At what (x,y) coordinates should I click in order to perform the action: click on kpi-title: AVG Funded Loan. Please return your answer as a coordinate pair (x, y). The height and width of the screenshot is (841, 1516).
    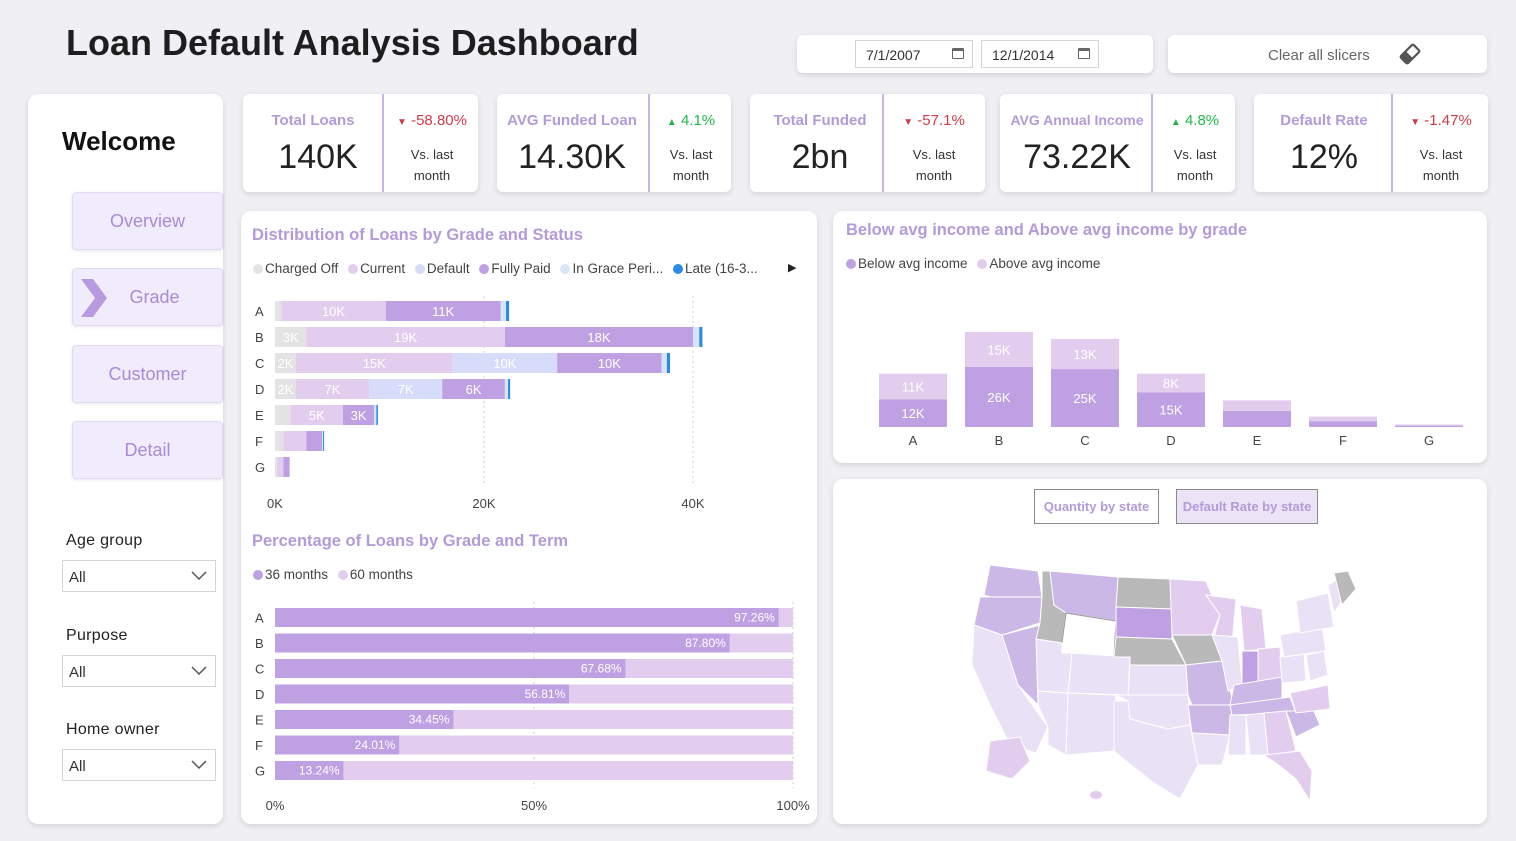
    Looking at the image, I should click on (572, 120).